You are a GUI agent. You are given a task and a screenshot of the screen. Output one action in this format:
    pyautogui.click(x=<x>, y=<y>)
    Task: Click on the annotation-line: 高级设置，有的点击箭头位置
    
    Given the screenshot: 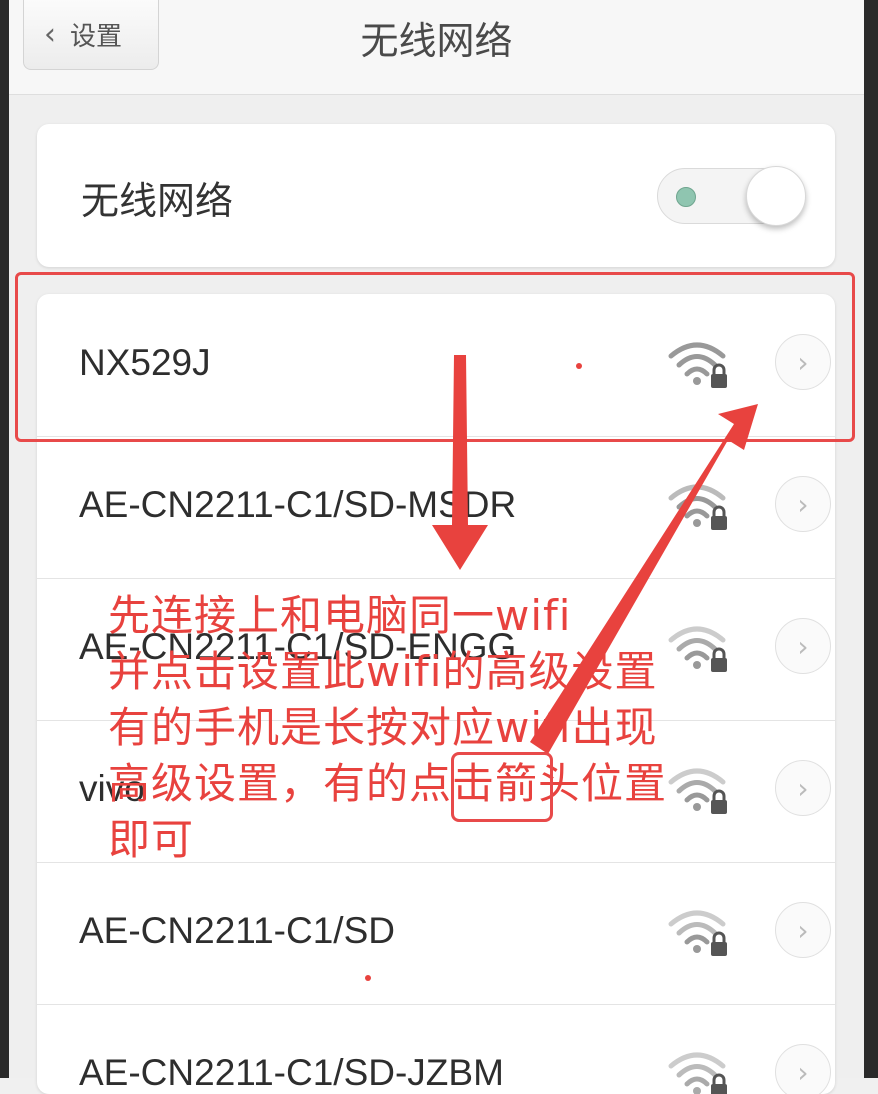 What is the action you would take?
    pyautogui.click(x=388, y=783)
    